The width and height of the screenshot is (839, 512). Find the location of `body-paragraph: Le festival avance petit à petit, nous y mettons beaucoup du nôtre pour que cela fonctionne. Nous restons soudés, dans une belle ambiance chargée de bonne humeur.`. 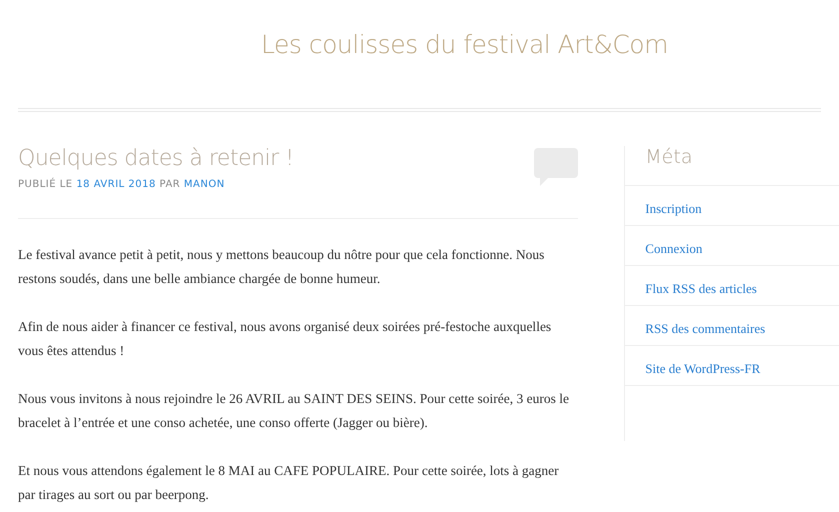

body-paragraph: Le festival avance petit à petit, nous y mettons beaucoup du nôtre pour que cela fonctionne. Nous restons soudés, dans une belle ambiance chargée de bonne humeur. is located at coordinates (282, 267).